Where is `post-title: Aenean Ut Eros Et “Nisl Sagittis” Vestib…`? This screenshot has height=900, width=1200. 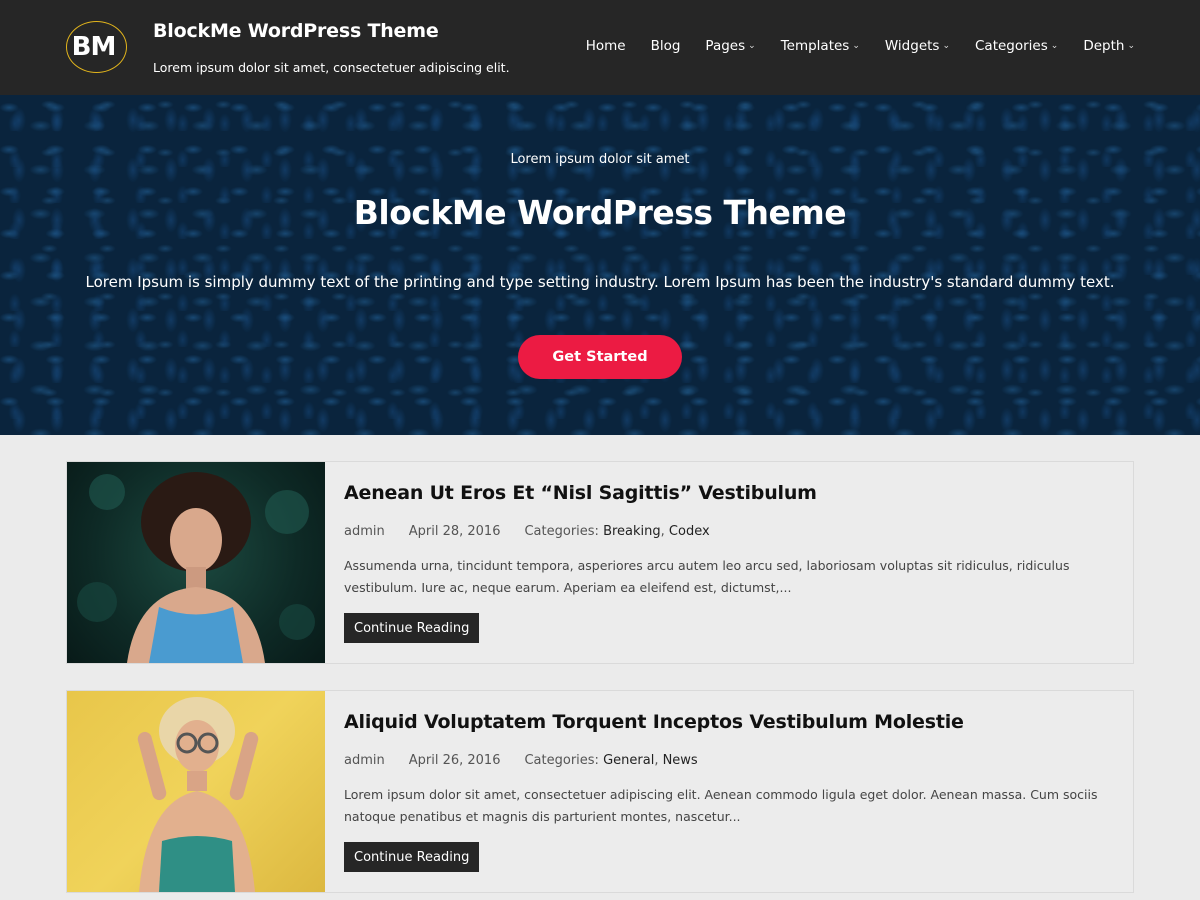 post-title: Aenean Ut Eros Et “Nisl Sagittis” Vestib… is located at coordinates (580, 493).